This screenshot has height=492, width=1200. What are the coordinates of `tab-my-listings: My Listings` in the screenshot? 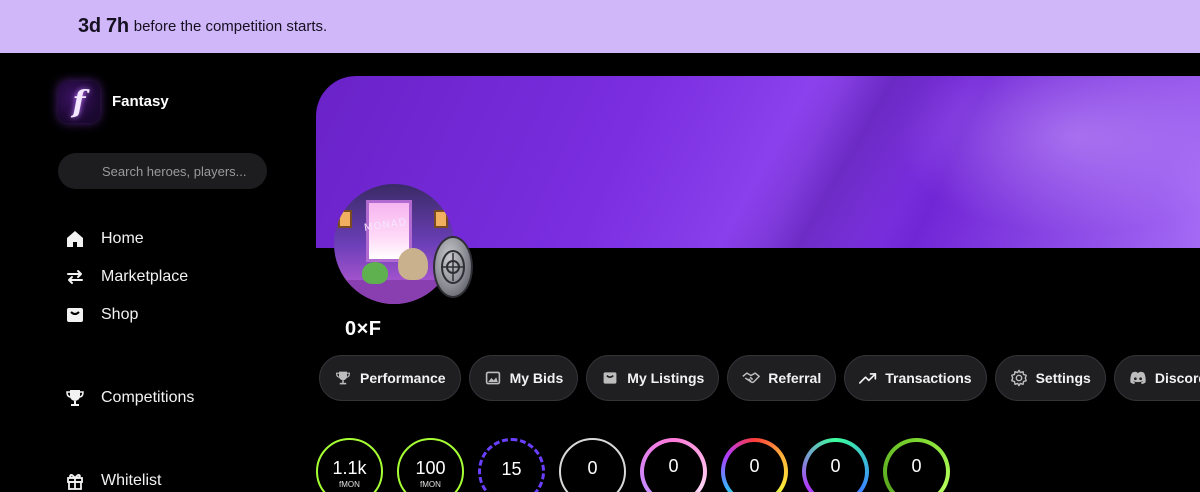 It's located at (653, 378).